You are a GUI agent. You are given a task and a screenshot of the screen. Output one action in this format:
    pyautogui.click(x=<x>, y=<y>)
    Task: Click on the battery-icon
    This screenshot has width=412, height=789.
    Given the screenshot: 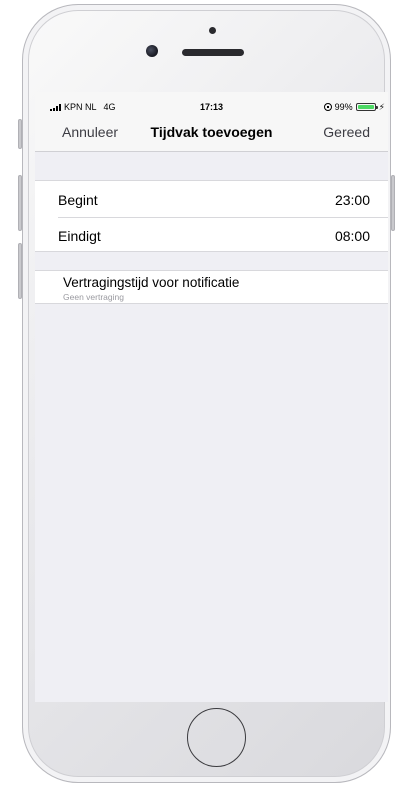 What is the action you would take?
    pyautogui.click(x=366, y=107)
    